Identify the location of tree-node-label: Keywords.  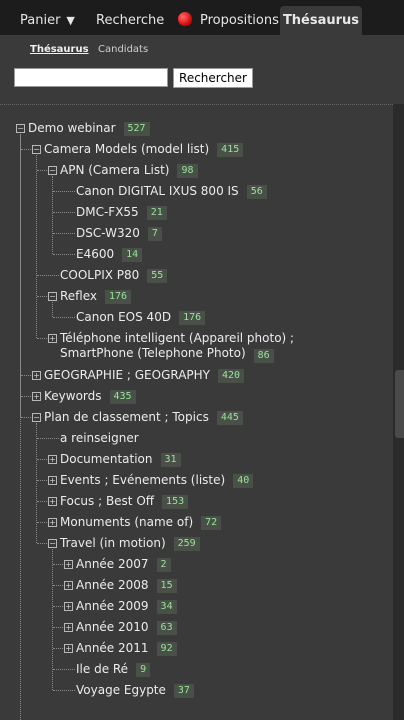
(73, 396).